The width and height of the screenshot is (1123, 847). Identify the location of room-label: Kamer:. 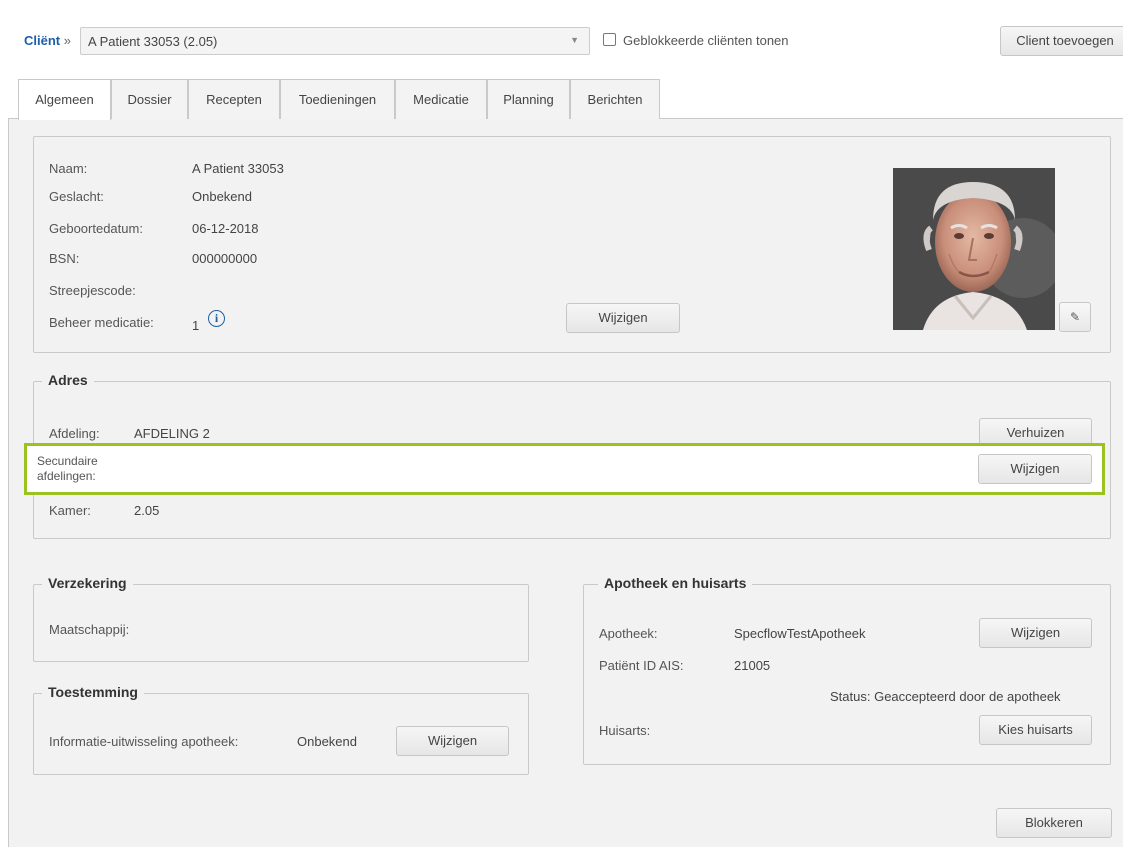
(70, 510).